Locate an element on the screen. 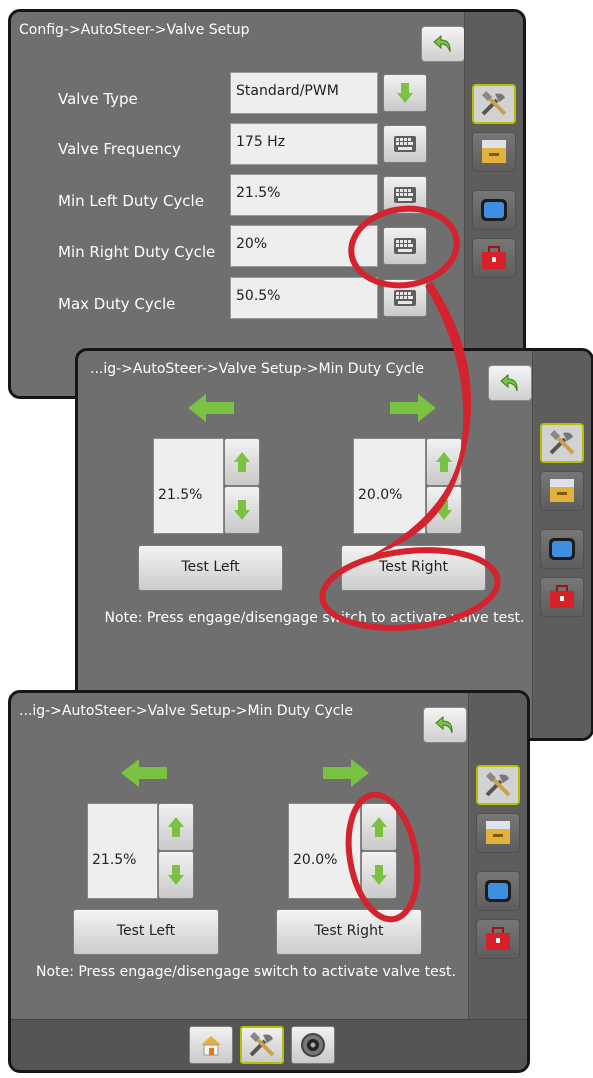  valve-type-dropdown-button is located at coordinates (405, 93).